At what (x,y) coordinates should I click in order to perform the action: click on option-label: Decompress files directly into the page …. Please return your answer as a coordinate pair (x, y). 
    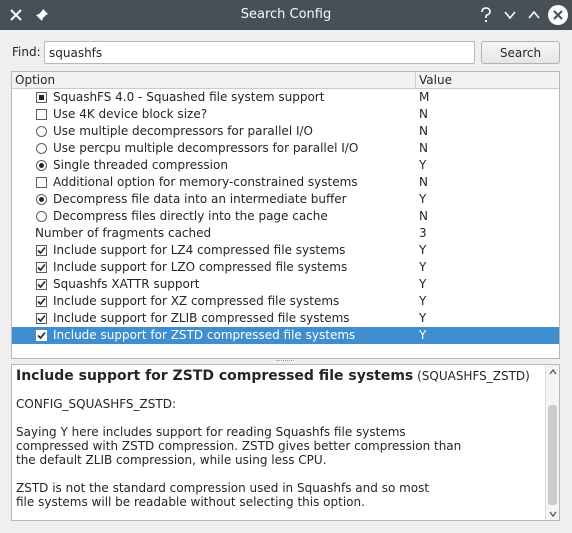
    Looking at the image, I should click on (190, 216).